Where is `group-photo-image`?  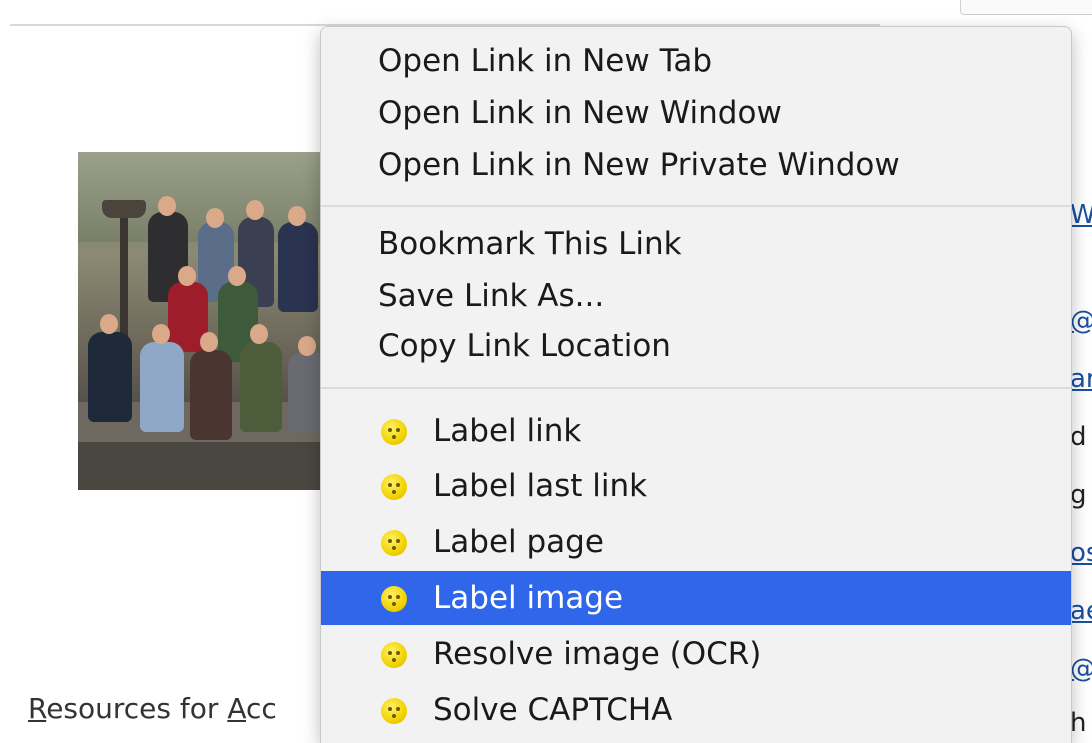
group-photo-image is located at coordinates (203, 321).